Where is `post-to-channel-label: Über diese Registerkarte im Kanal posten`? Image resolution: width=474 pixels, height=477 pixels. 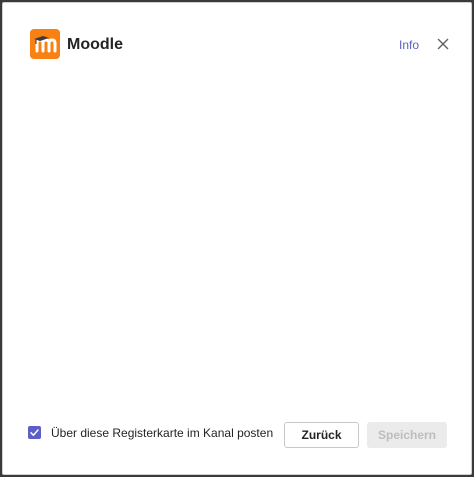
post-to-channel-label: Über diese Registerkarte im Kanal posten is located at coordinates (162, 433).